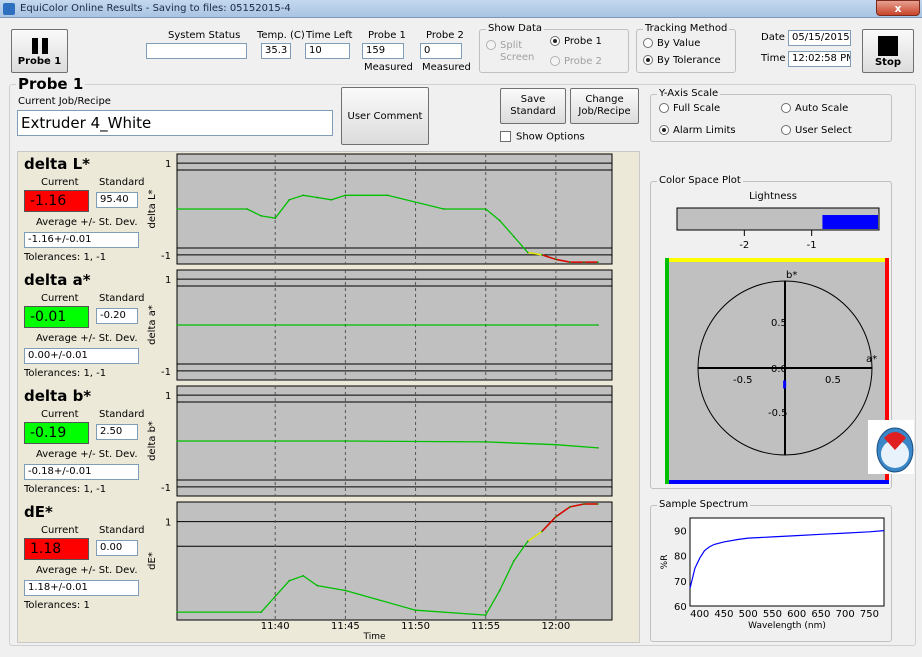  Describe the element at coordinates (373, 637) in the screenshot. I see `time-axis-label: Time` at that location.